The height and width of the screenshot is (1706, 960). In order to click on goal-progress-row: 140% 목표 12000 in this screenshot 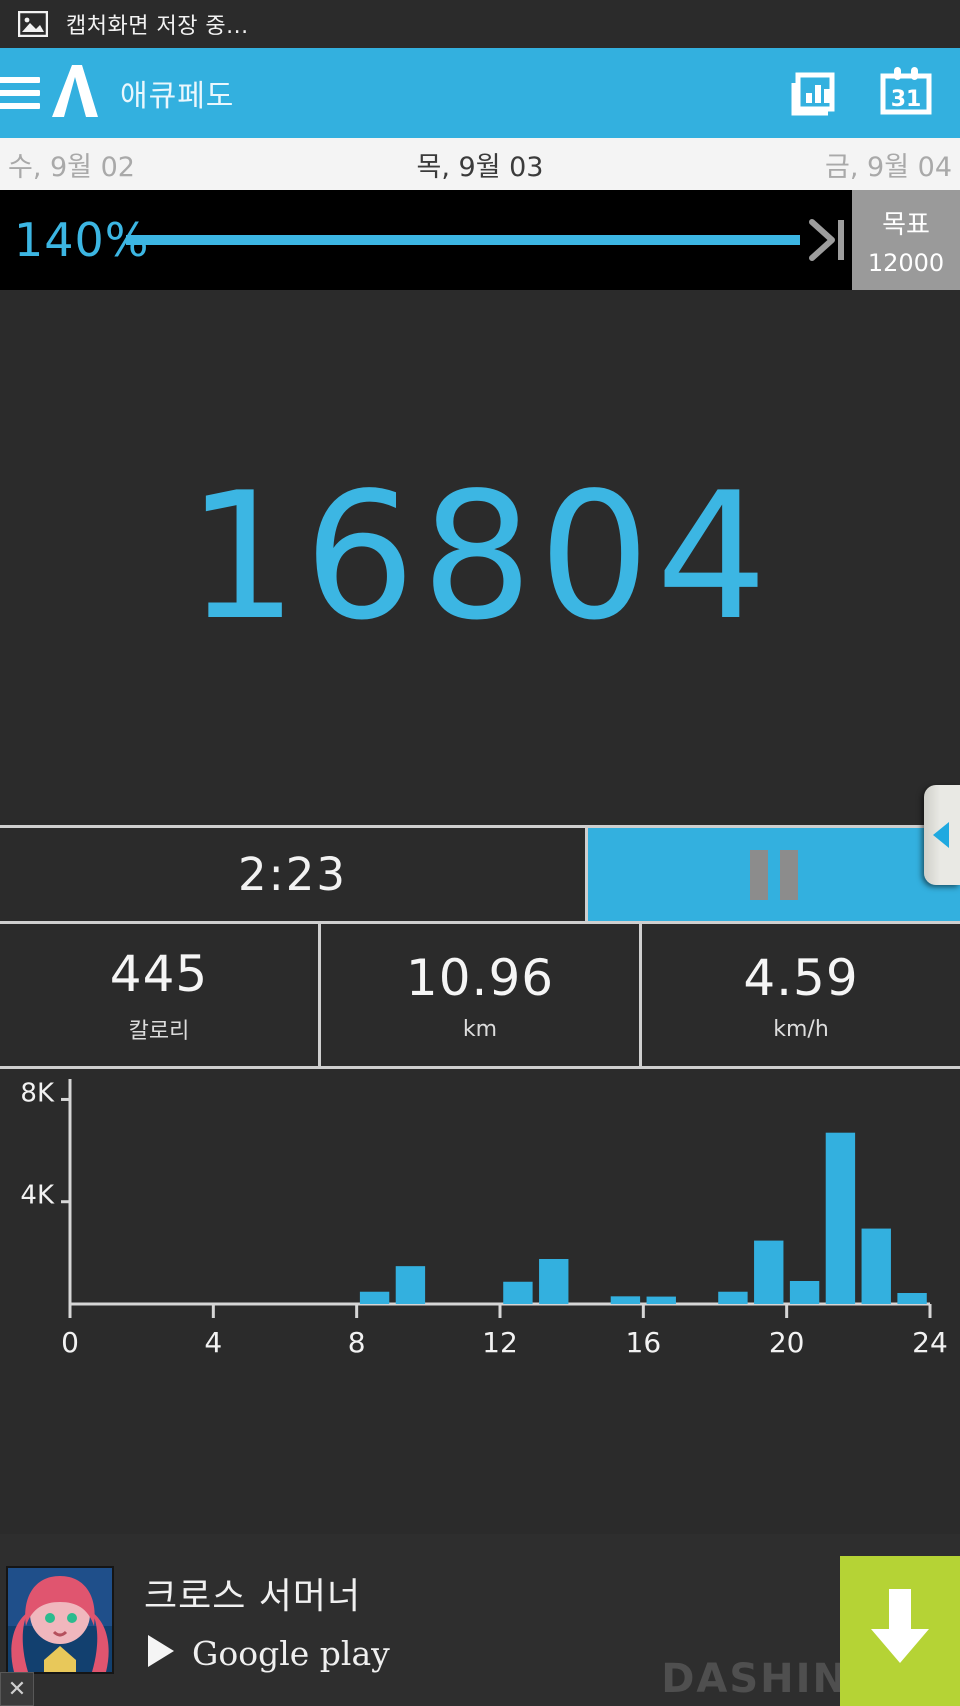, I will do `click(480, 240)`.